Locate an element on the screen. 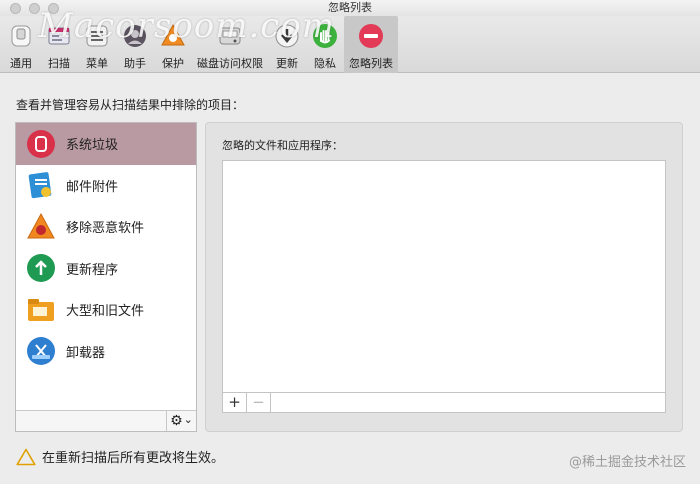 The height and width of the screenshot is (484, 700). tab-general: 通用 is located at coordinates (21, 44).